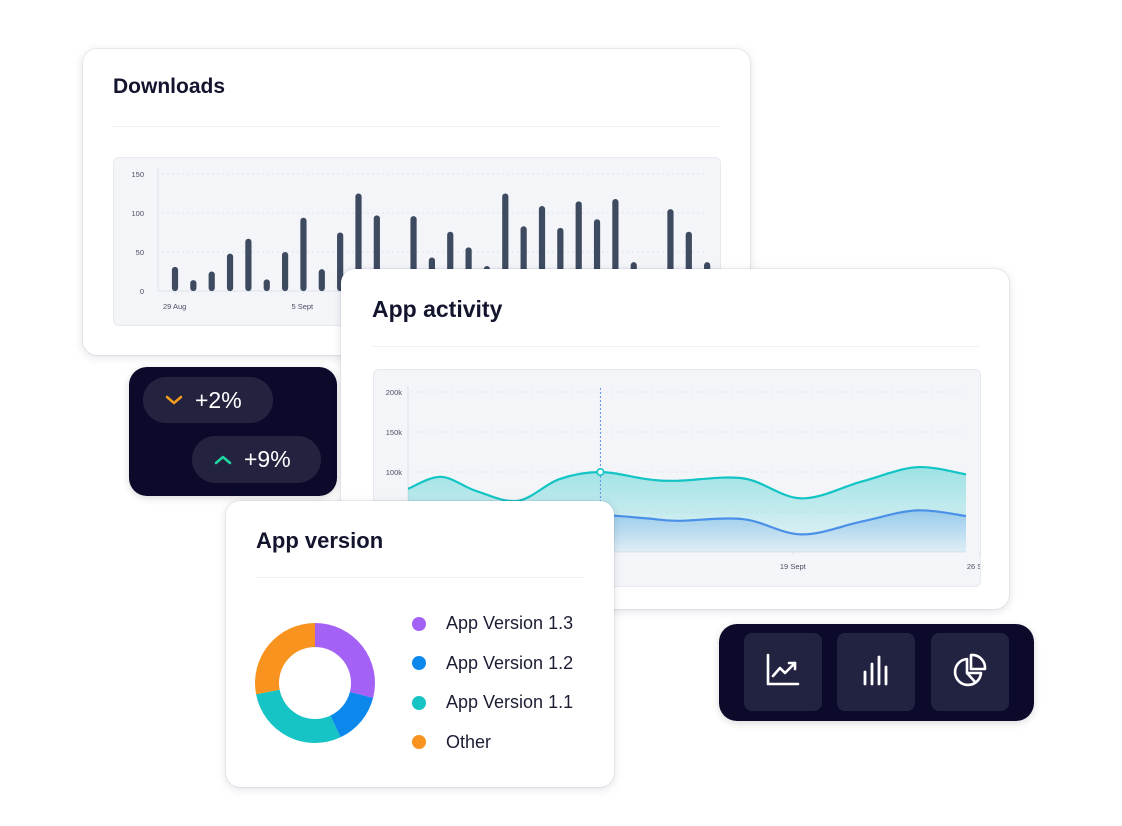 This screenshot has width=1122, height=826. I want to click on x-tick-label: 19 Sept, so click(793, 566).